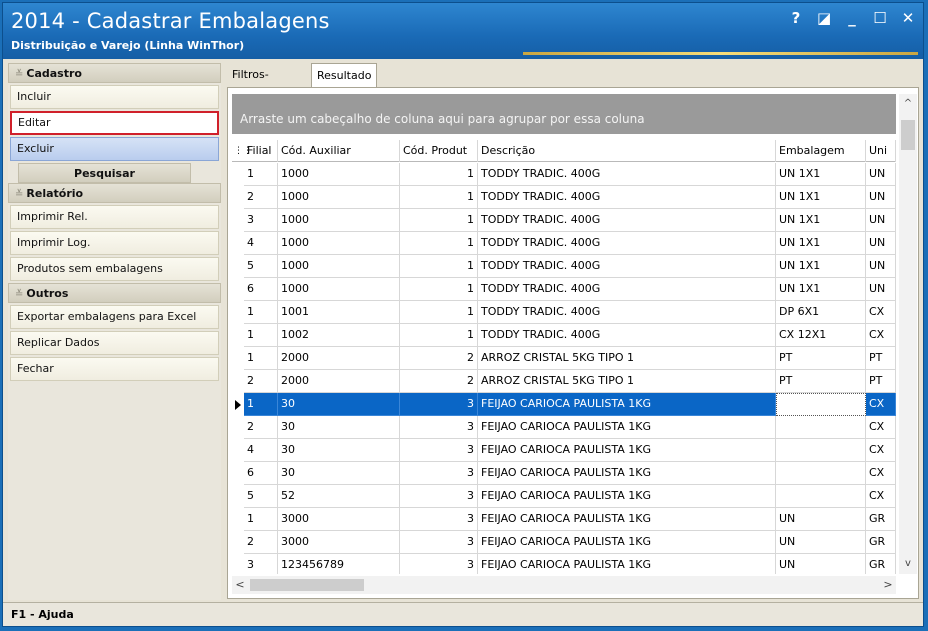  What do you see at coordinates (821, 519) in the screenshot?
I see `cell-embalagem: UN` at bounding box center [821, 519].